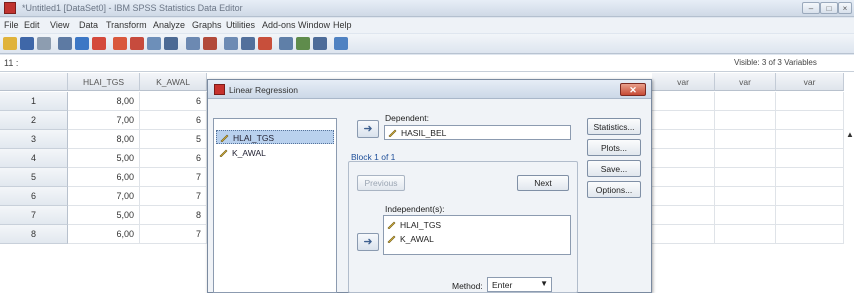 This screenshot has height=293, width=854. Describe the element at coordinates (320, 43) in the screenshot. I see `spell-icon` at that location.